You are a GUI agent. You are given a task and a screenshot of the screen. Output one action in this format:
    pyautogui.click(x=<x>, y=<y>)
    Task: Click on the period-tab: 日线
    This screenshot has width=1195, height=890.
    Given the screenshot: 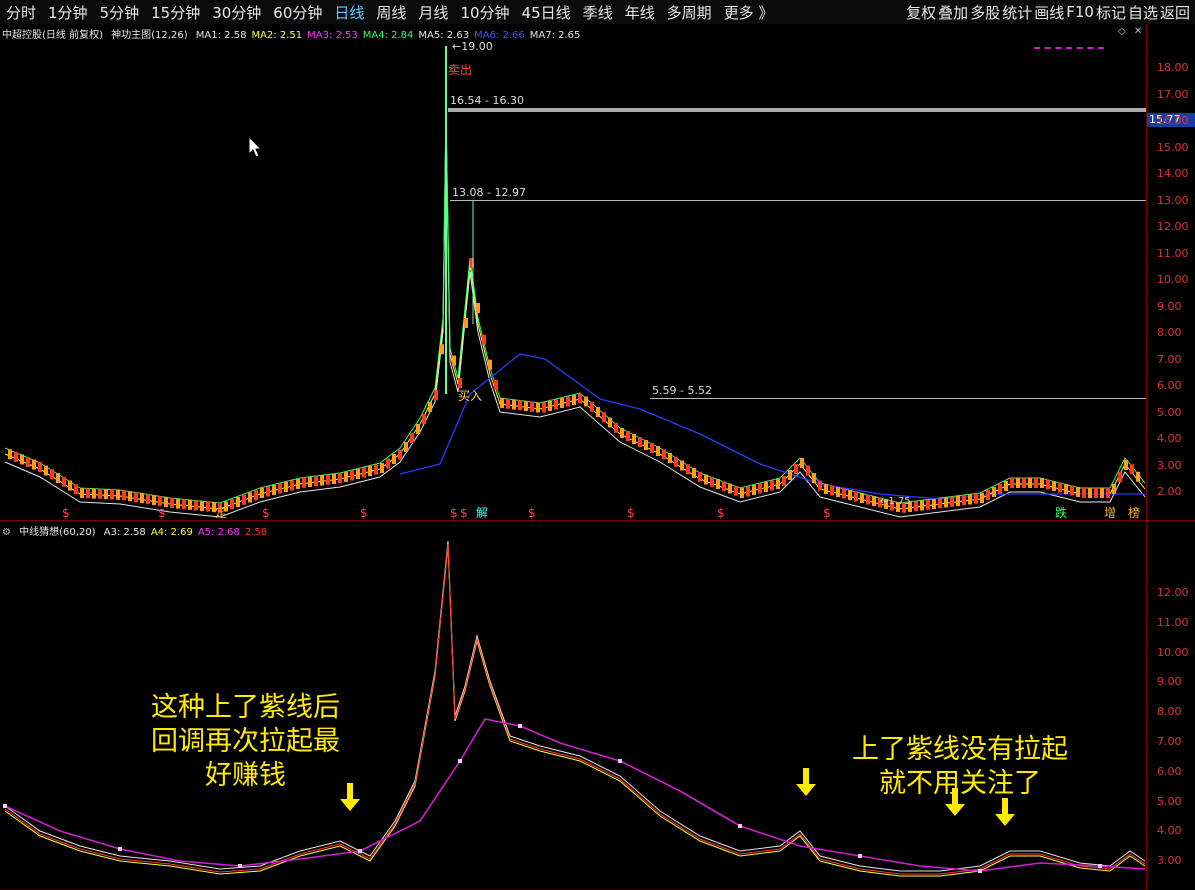 What is the action you would take?
    pyautogui.click(x=349, y=12)
    